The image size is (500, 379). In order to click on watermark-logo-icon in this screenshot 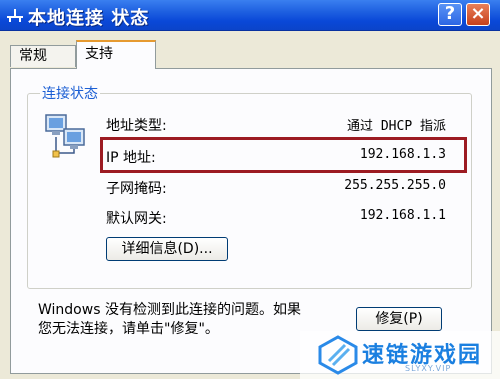, I will do `click(338, 355)`.